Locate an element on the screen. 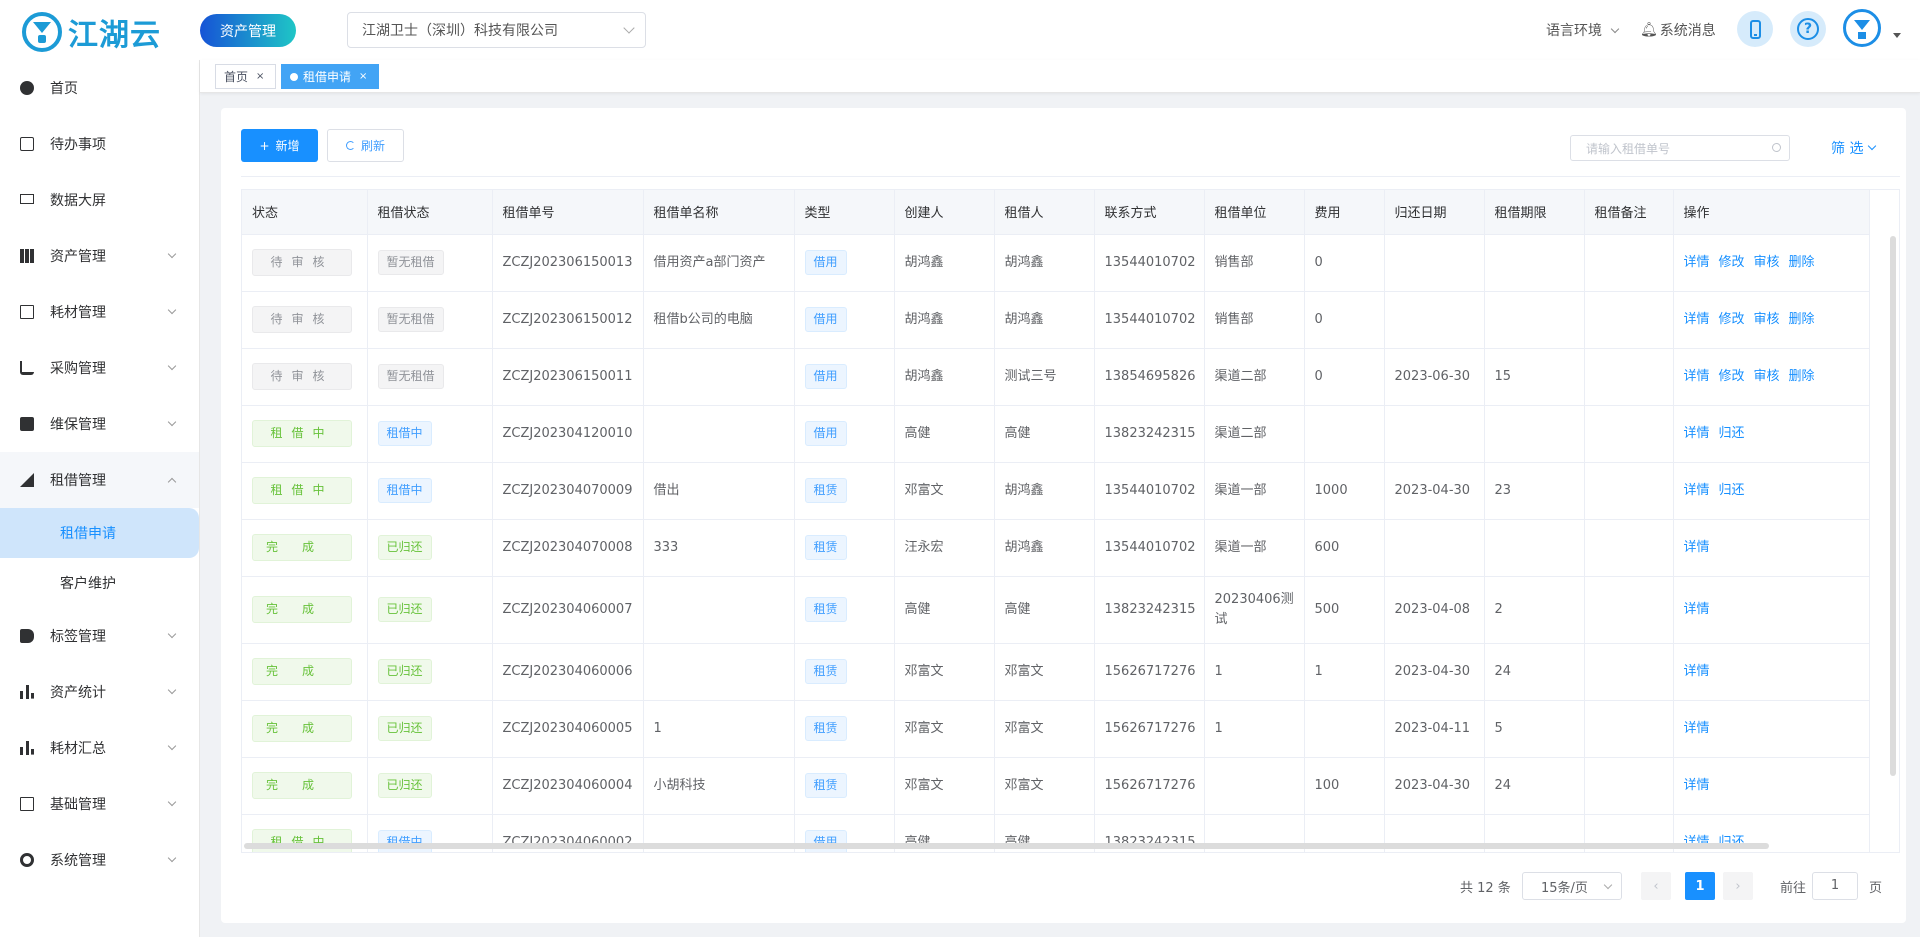 This screenshot has width=1920, height=937. type-tag: 租赁 is located at coordinates (825, 609).